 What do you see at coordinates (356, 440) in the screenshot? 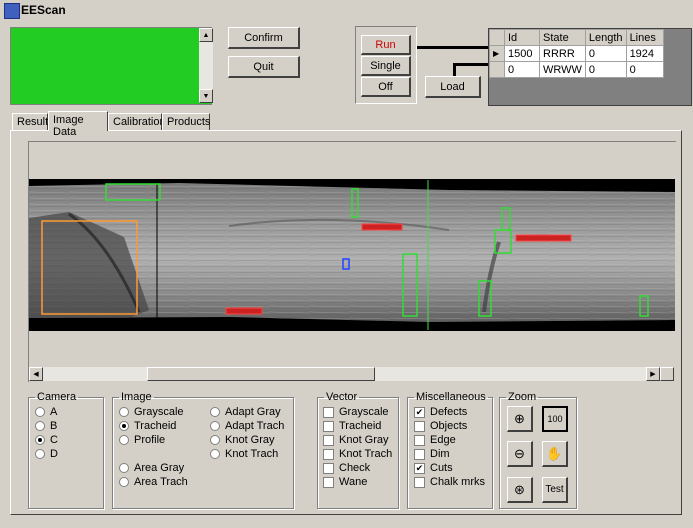
I see `vector-item-knot-gray: Knot Gray` at bounding box center [356, 440].